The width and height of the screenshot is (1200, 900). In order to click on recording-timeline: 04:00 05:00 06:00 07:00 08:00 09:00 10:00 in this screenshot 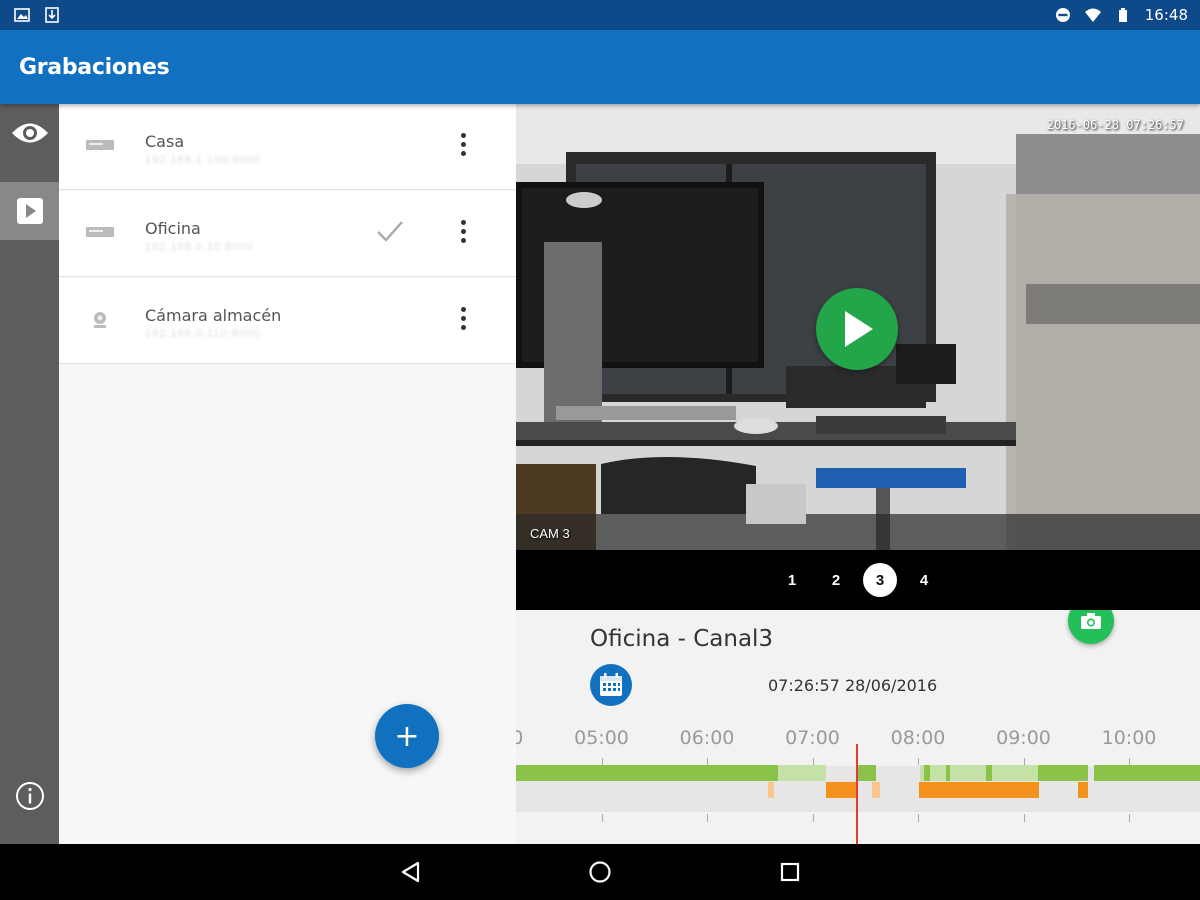, I will do `click(858, 783)`.